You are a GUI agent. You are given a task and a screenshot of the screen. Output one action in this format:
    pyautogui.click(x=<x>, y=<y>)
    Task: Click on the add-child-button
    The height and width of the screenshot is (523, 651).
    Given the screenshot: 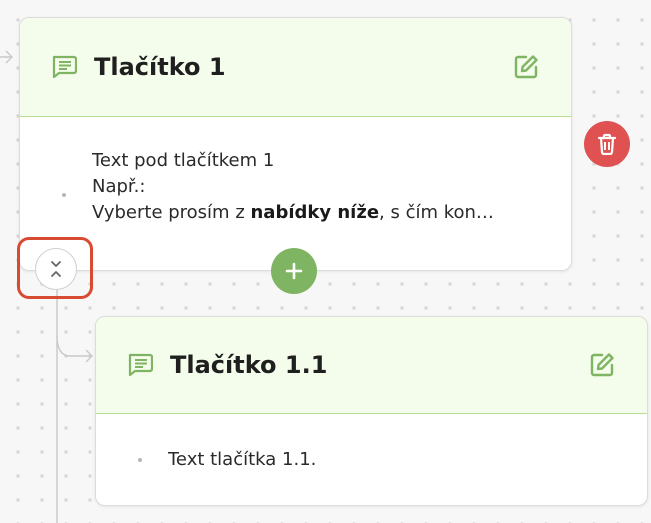 What is the action you would take?
    pyautogui.click(x=294, y=271)
    